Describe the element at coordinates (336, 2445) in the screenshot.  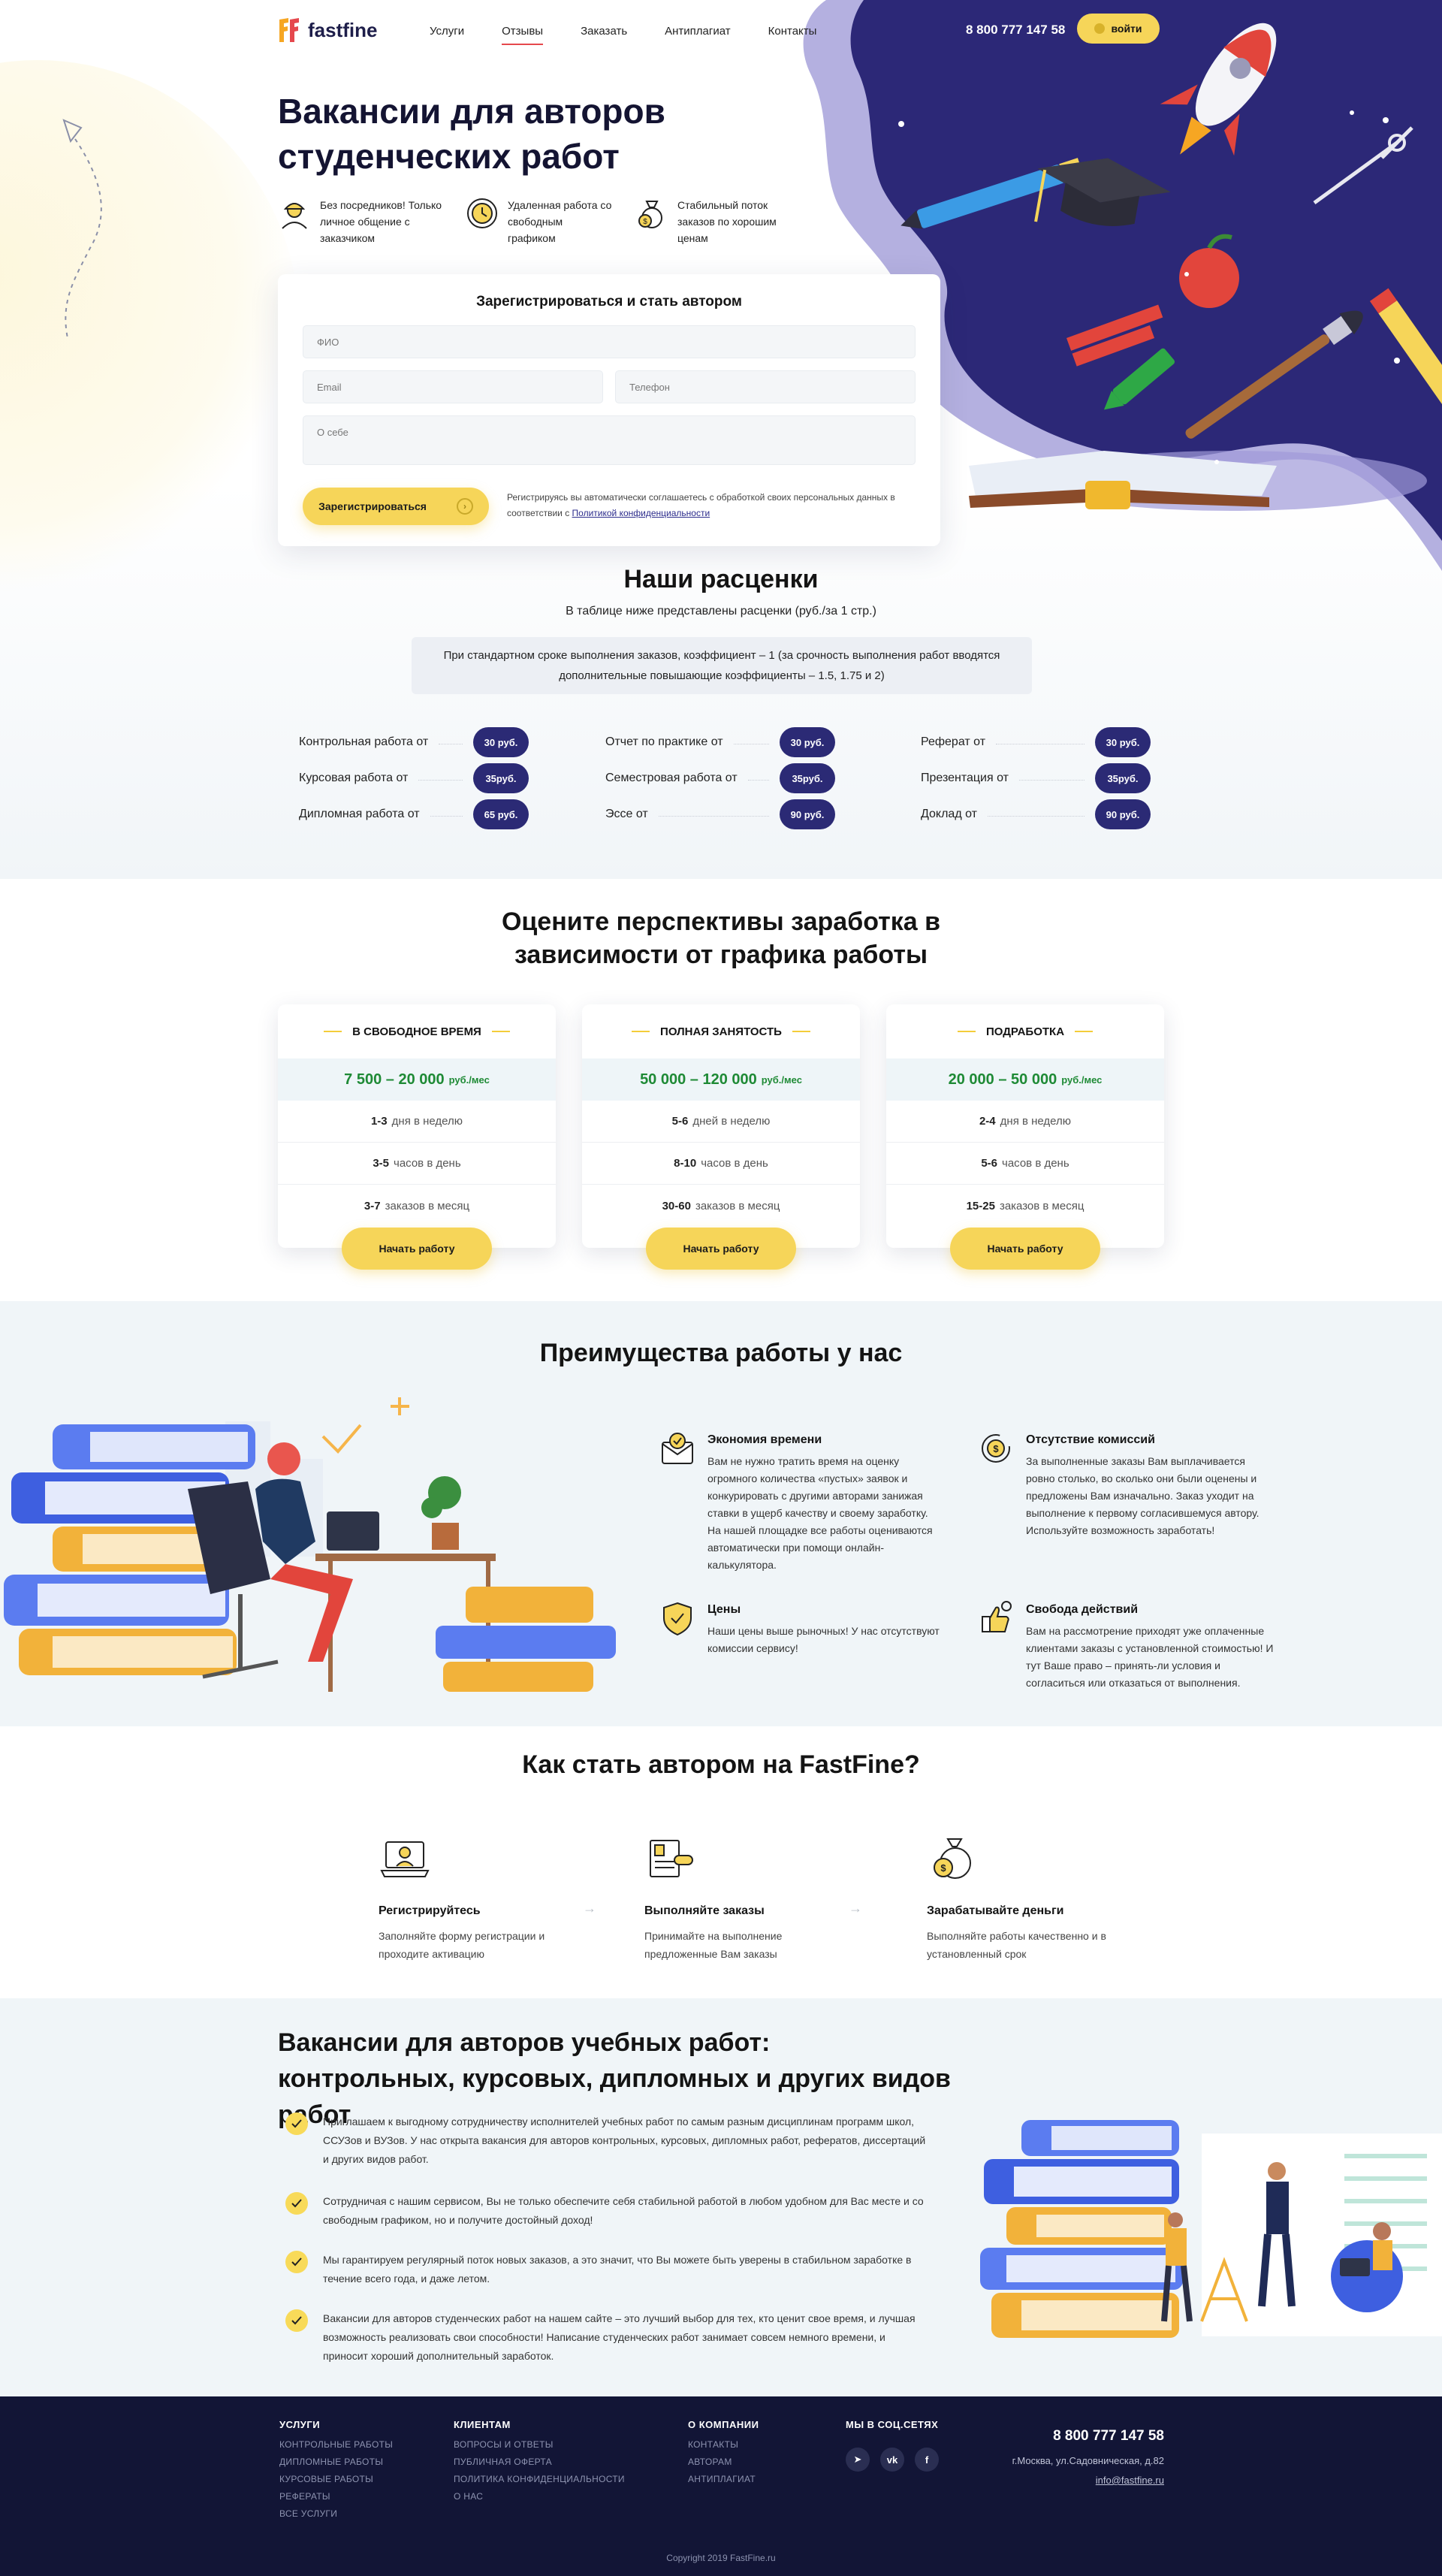
I see `footer-link: КОНТРОЛЬНЫЕ РАБОТЫ` at that location.